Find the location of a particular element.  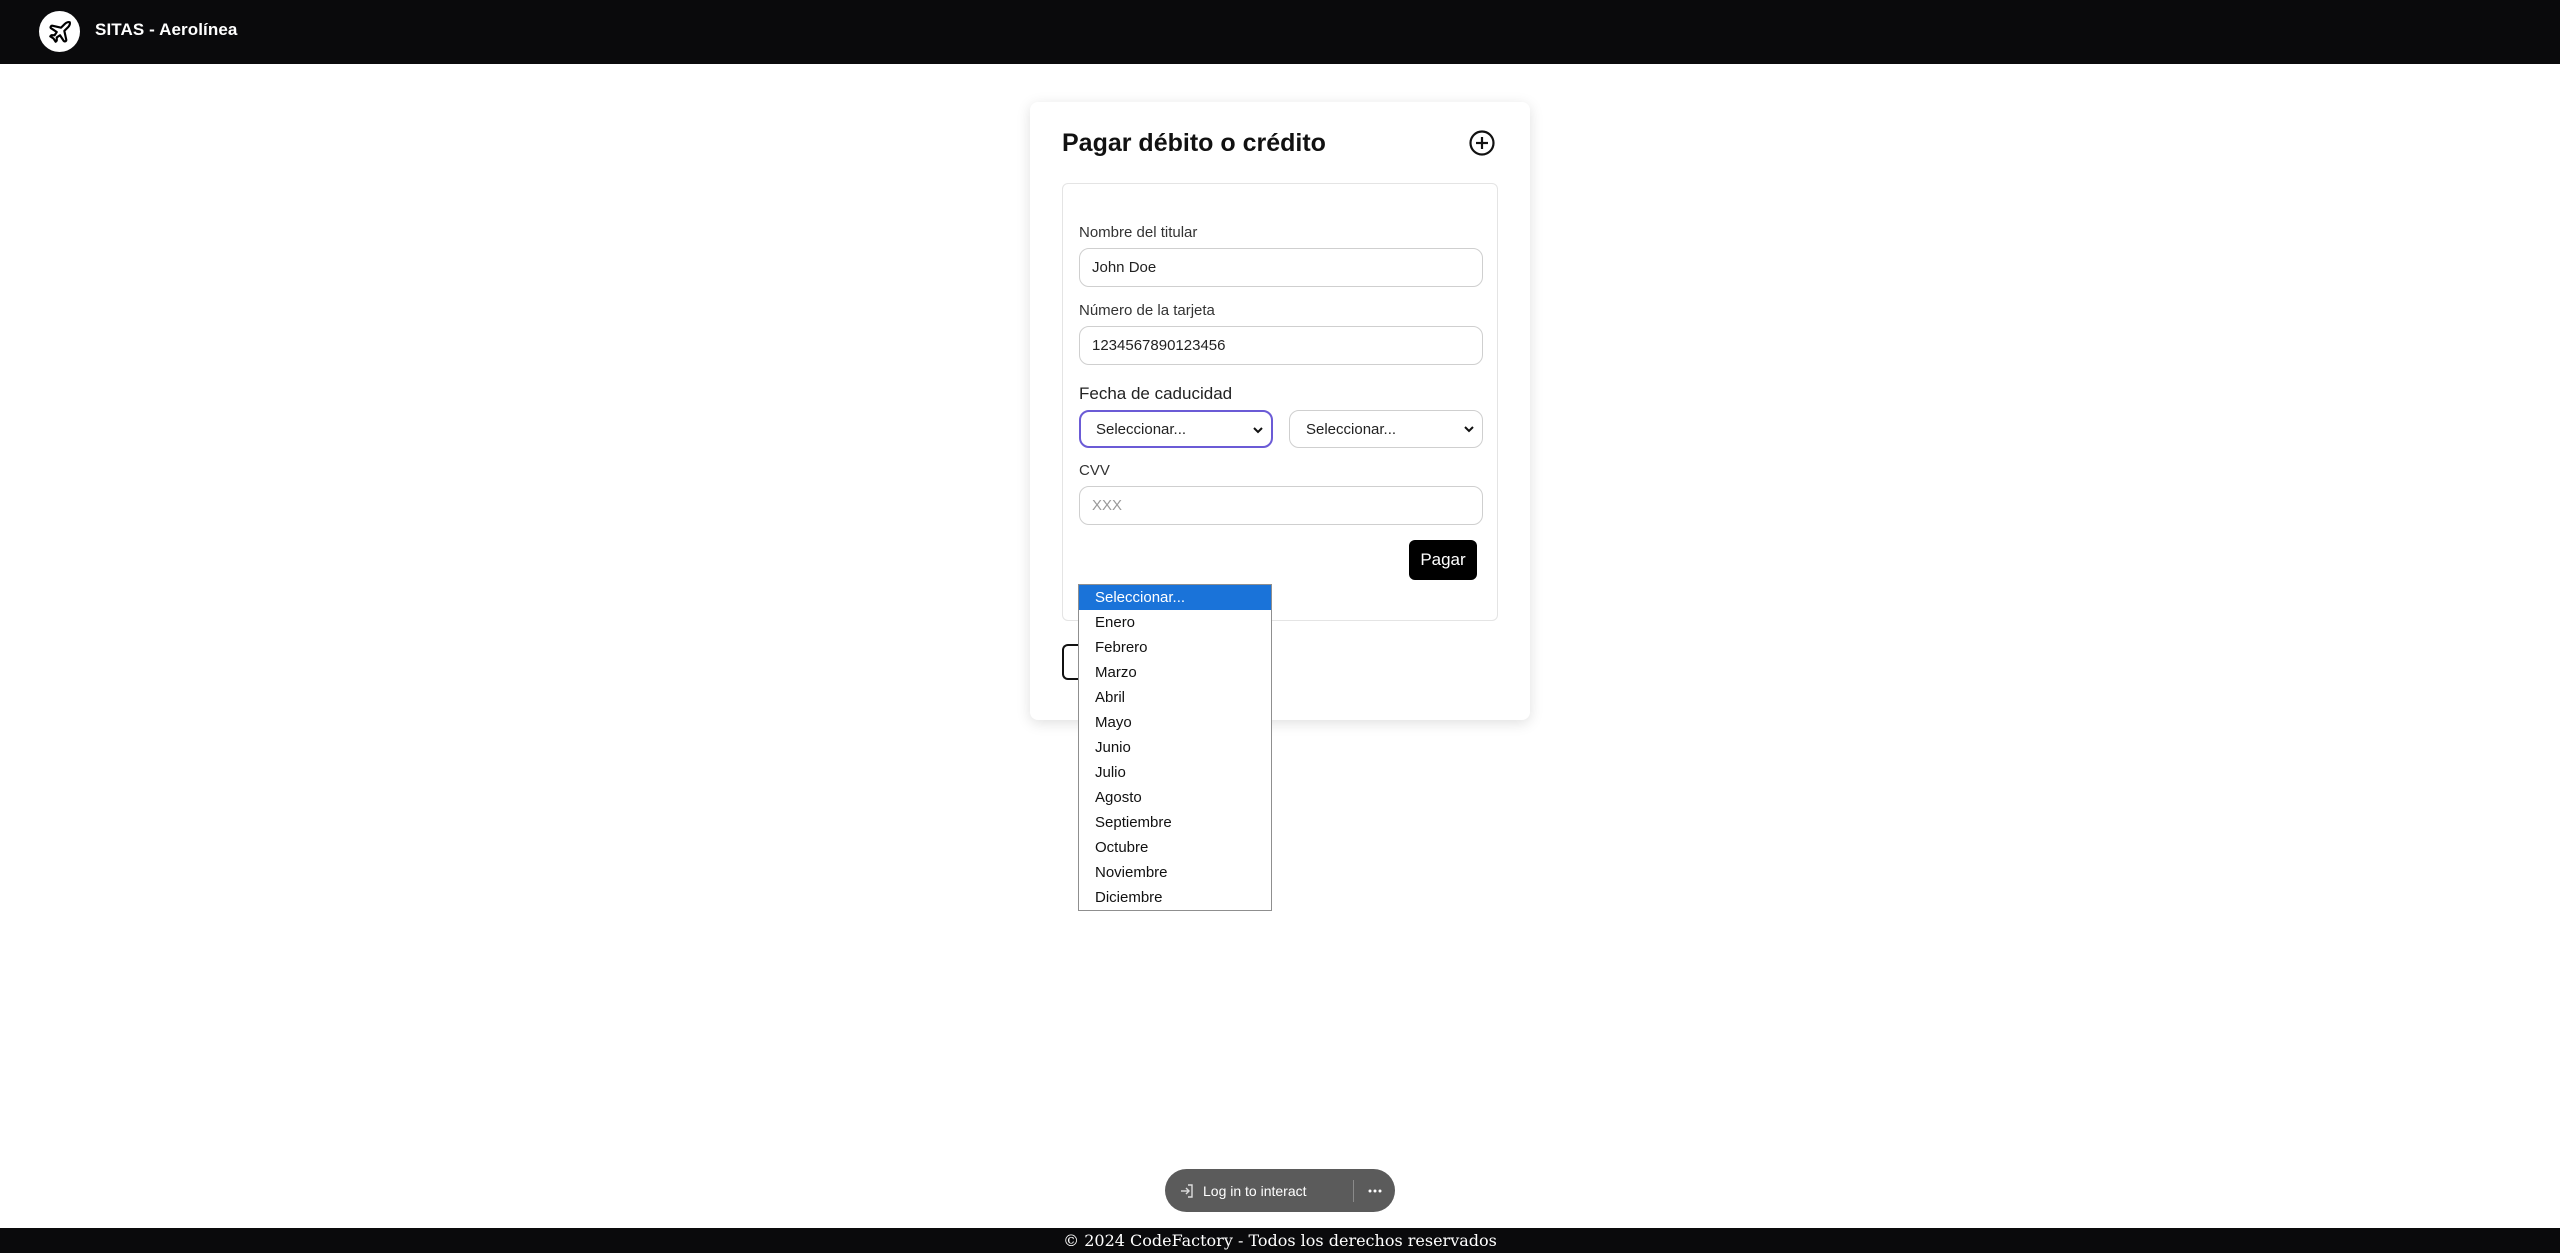

expiry-label: Fecha de caducidad is located at coordinates (1156, 393).